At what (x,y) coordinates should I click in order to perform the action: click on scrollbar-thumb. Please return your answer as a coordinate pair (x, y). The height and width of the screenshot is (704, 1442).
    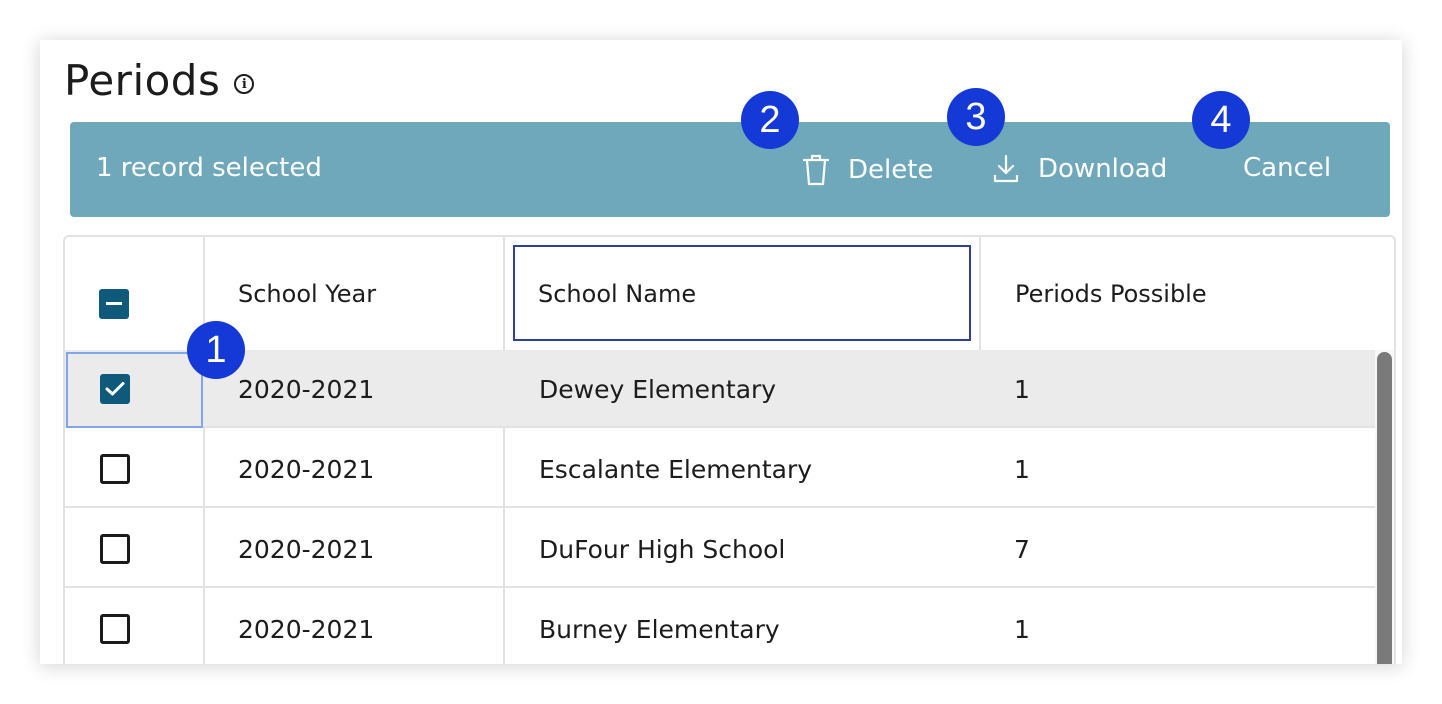
    Looking at the image, I should click on (1384, 508).